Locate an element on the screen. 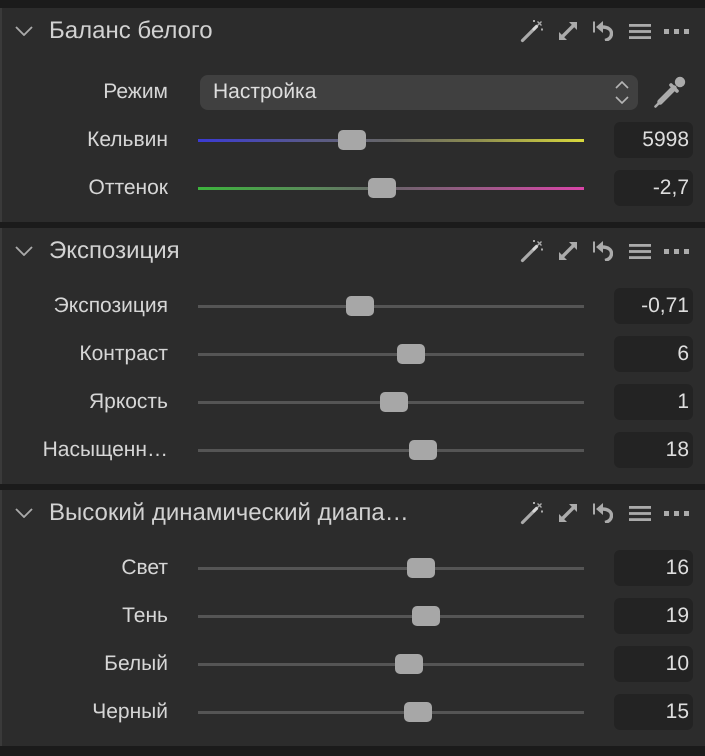  value-field: -0,71 is located at coordinates (653, 306).